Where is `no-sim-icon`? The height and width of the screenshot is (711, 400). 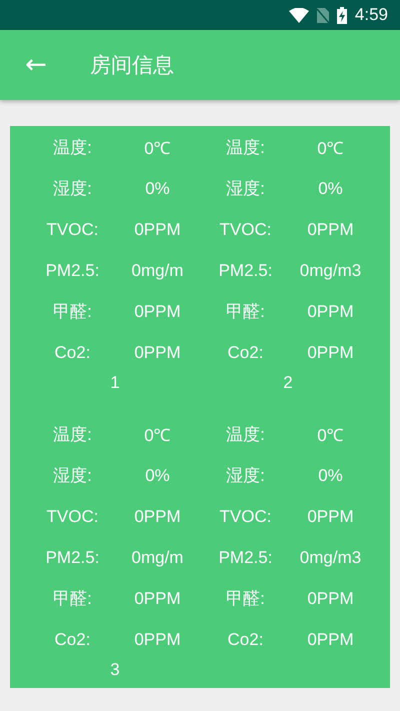
no-sim-icon is located at coordinates (322, 15).